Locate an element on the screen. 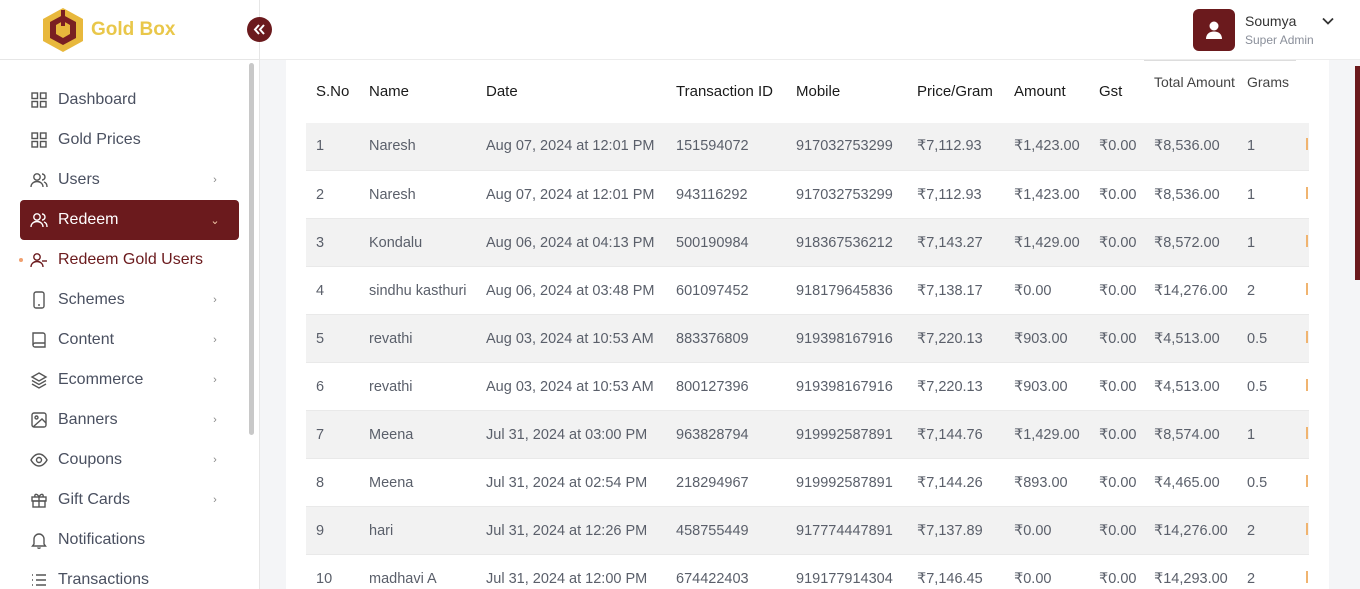 Image resolution: width=1360 pixels, height=589 pixels. cell-total-amount: ₹4,465.00 is located at coordinates (1190, 482).